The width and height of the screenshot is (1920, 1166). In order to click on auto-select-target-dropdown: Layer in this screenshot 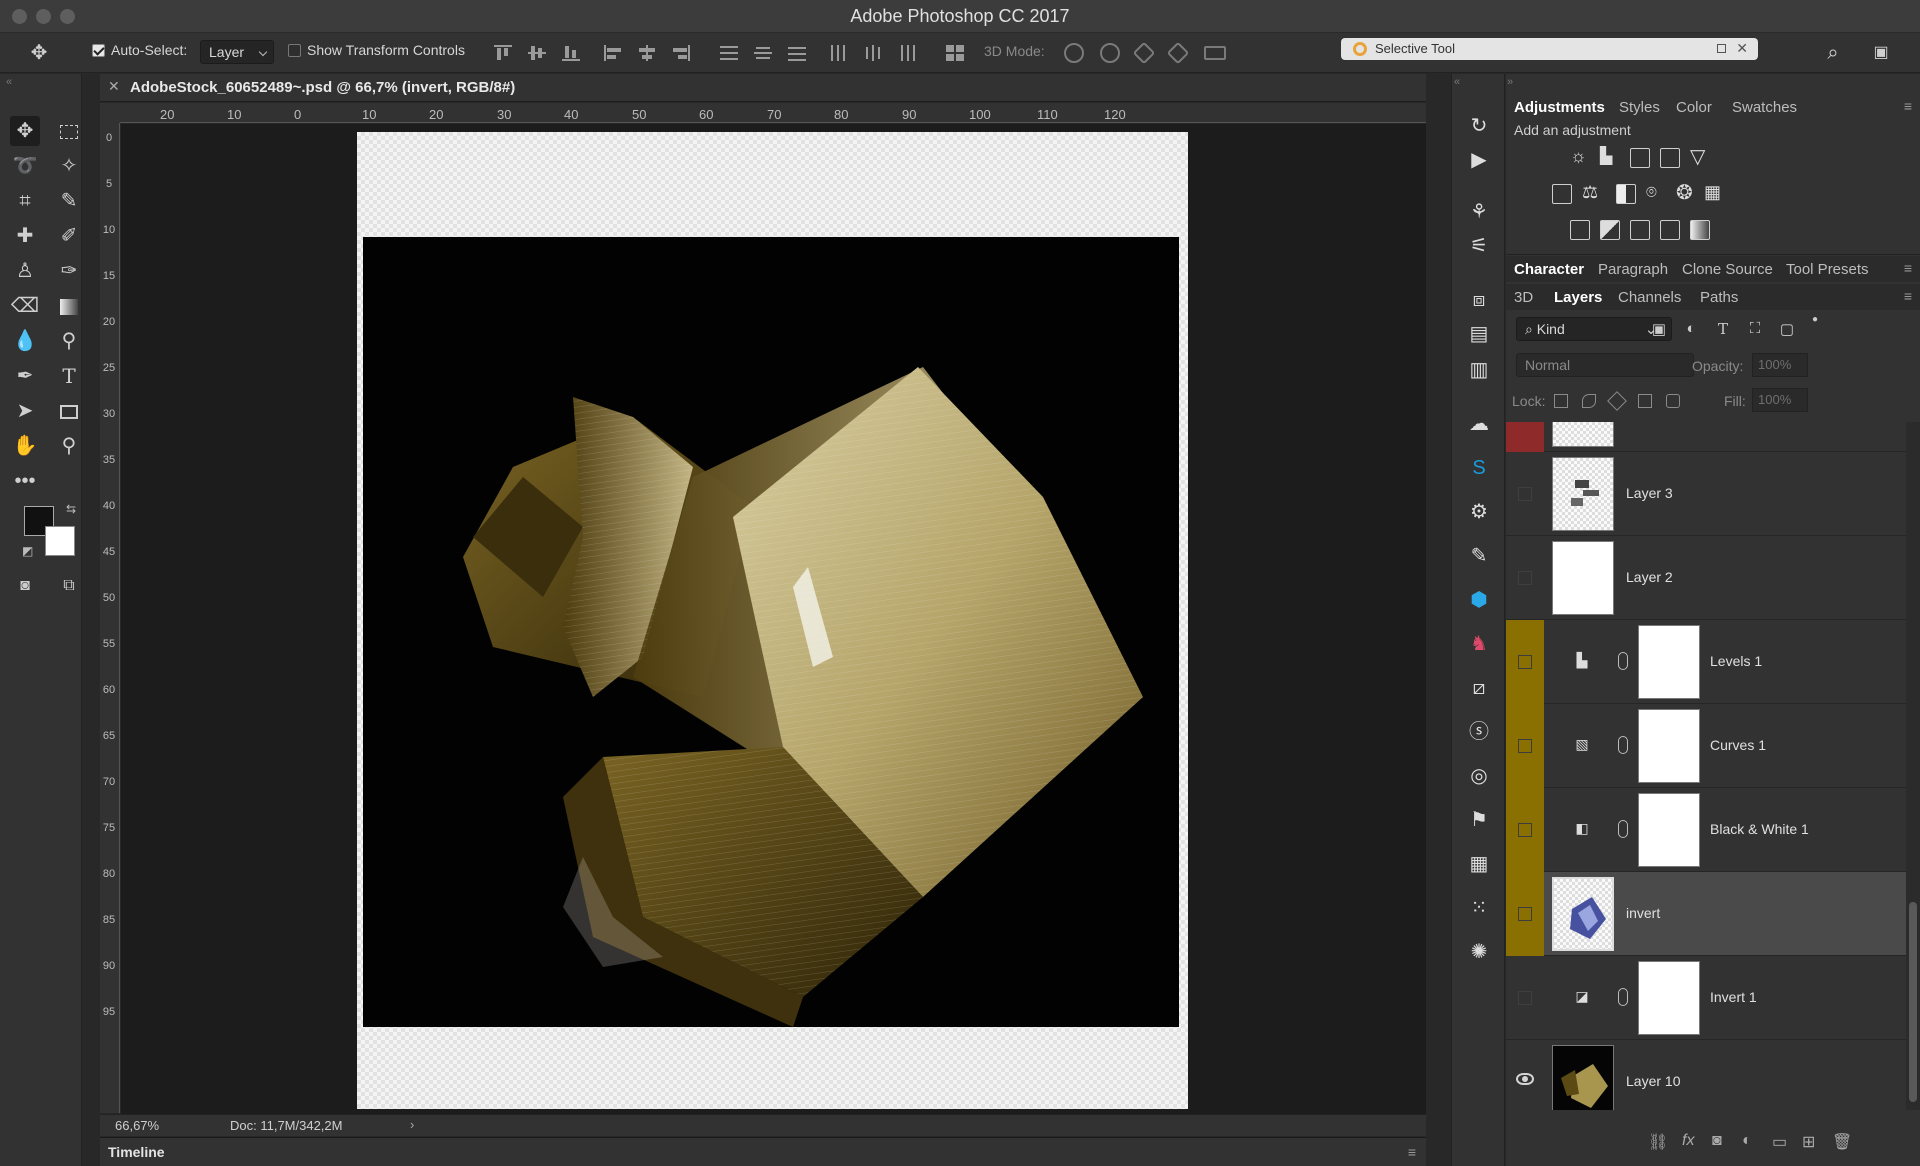, I will do `click(237, 52)`.